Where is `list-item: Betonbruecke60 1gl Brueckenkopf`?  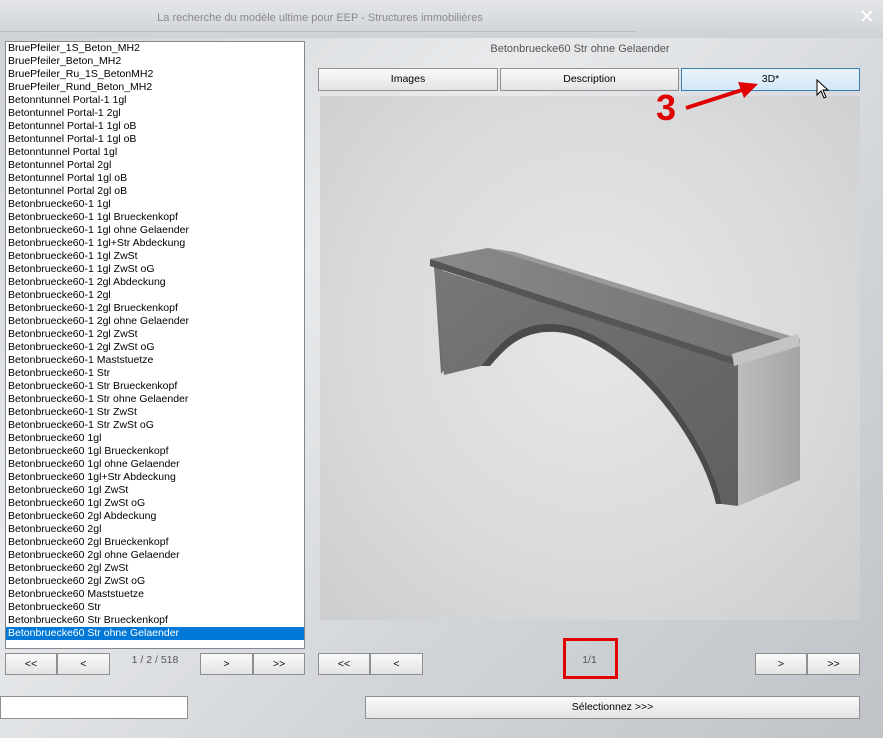 list-item: Betonbruecke60 1gl Brueckenkopf is located at coordinates (155, 451).